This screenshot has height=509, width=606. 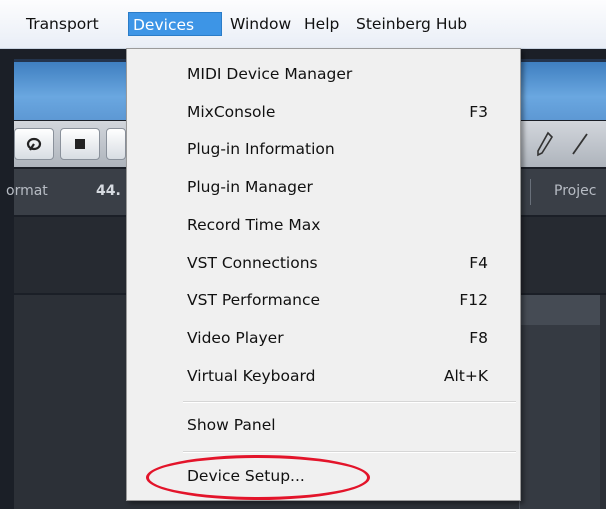 I want to click on menu-item-show-panel: Show Panel, so click(x=323, y=425).